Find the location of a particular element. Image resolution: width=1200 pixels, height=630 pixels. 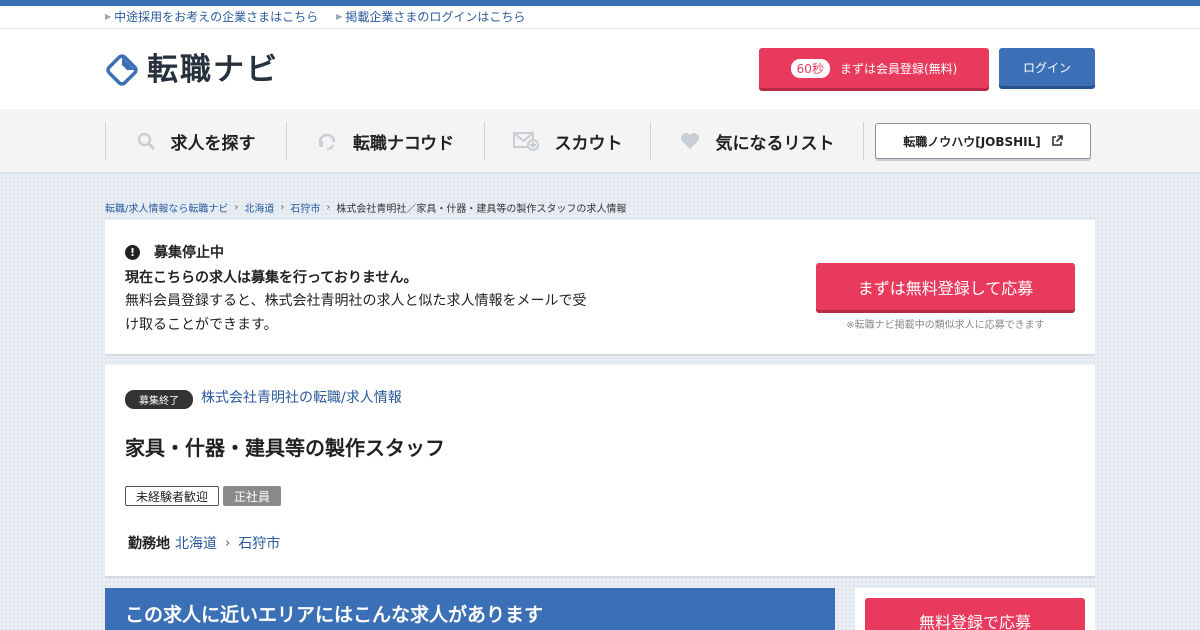

breadcrumb-current: 株式会社青明社／家具・什器・建具等の製作スタッフの求人情報 is located at coordinates (481, 209).